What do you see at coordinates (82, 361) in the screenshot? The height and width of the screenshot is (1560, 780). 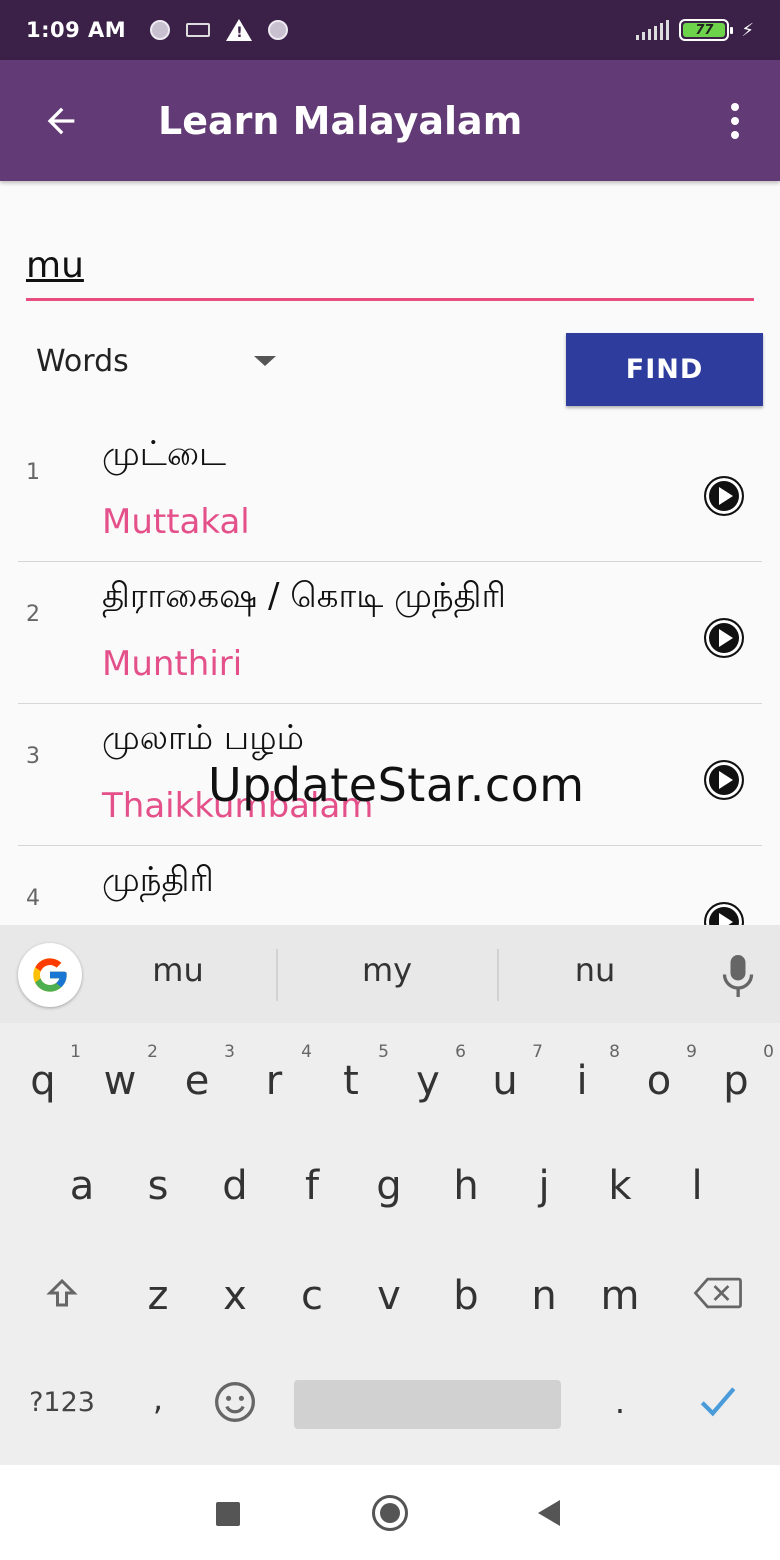 I see `category-selected: Words` at bounding box center [82, 361].